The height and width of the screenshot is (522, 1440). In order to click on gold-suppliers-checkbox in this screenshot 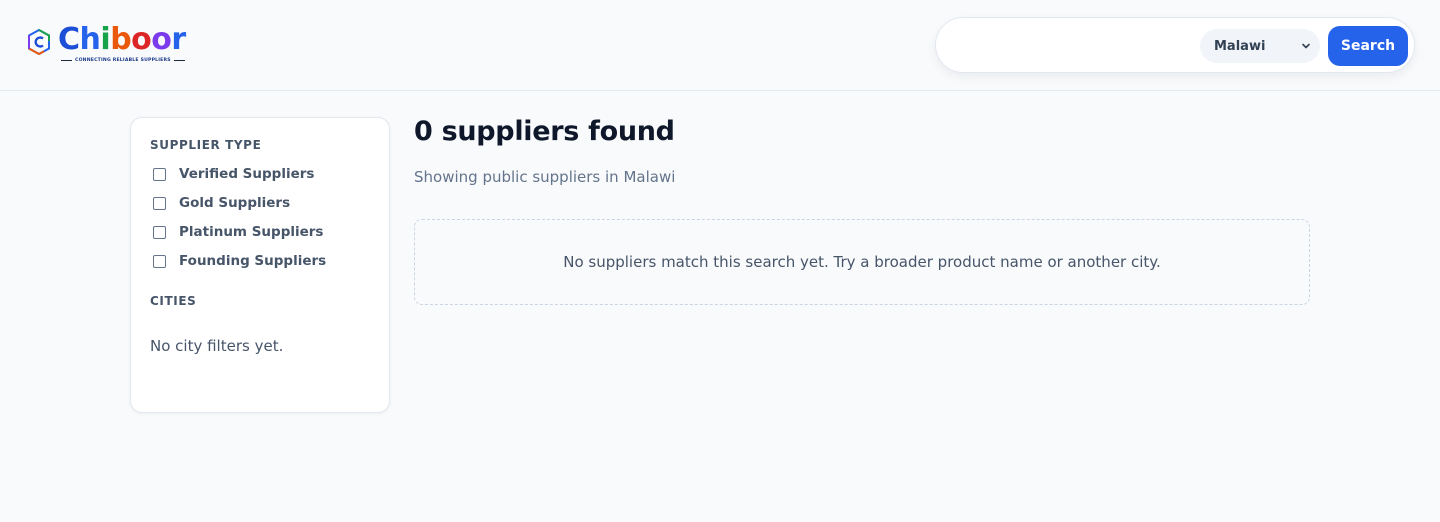, I will do `click(159, 203)`.